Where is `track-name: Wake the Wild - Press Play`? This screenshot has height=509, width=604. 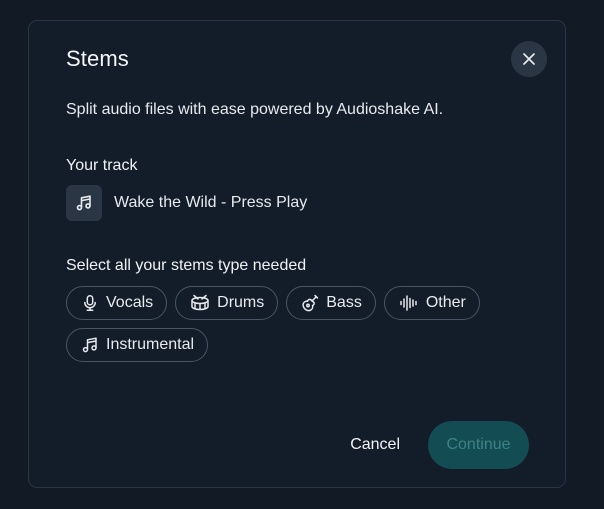
track-name: Wake the Wild - Press Play is located at coordinates (211, 202).